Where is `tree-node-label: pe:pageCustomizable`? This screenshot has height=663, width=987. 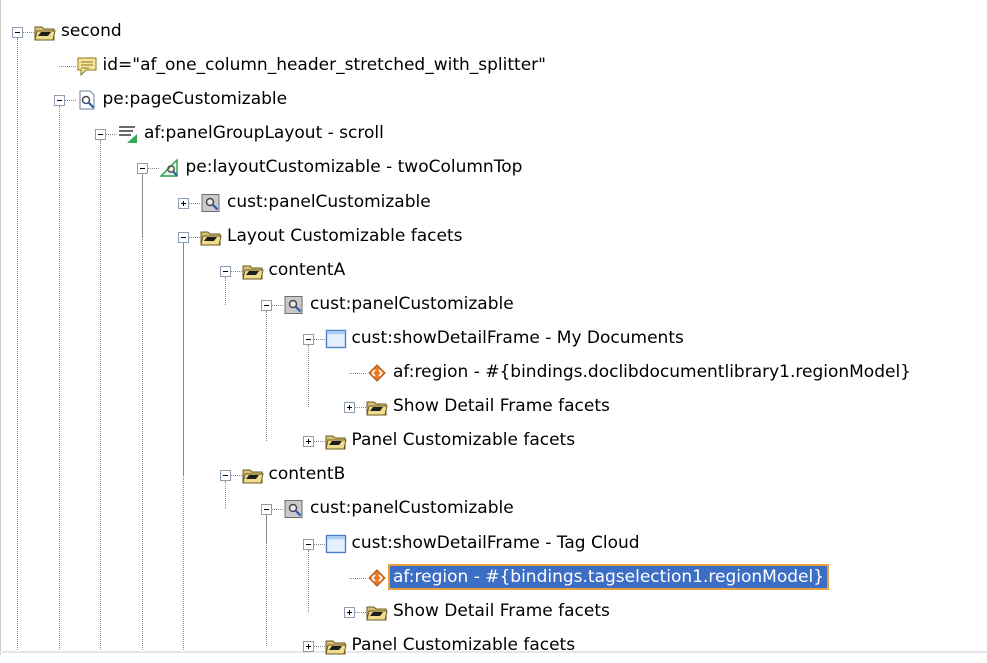
tree-node-label: pe:pageCustomizable is located at coordinates (195, 99).